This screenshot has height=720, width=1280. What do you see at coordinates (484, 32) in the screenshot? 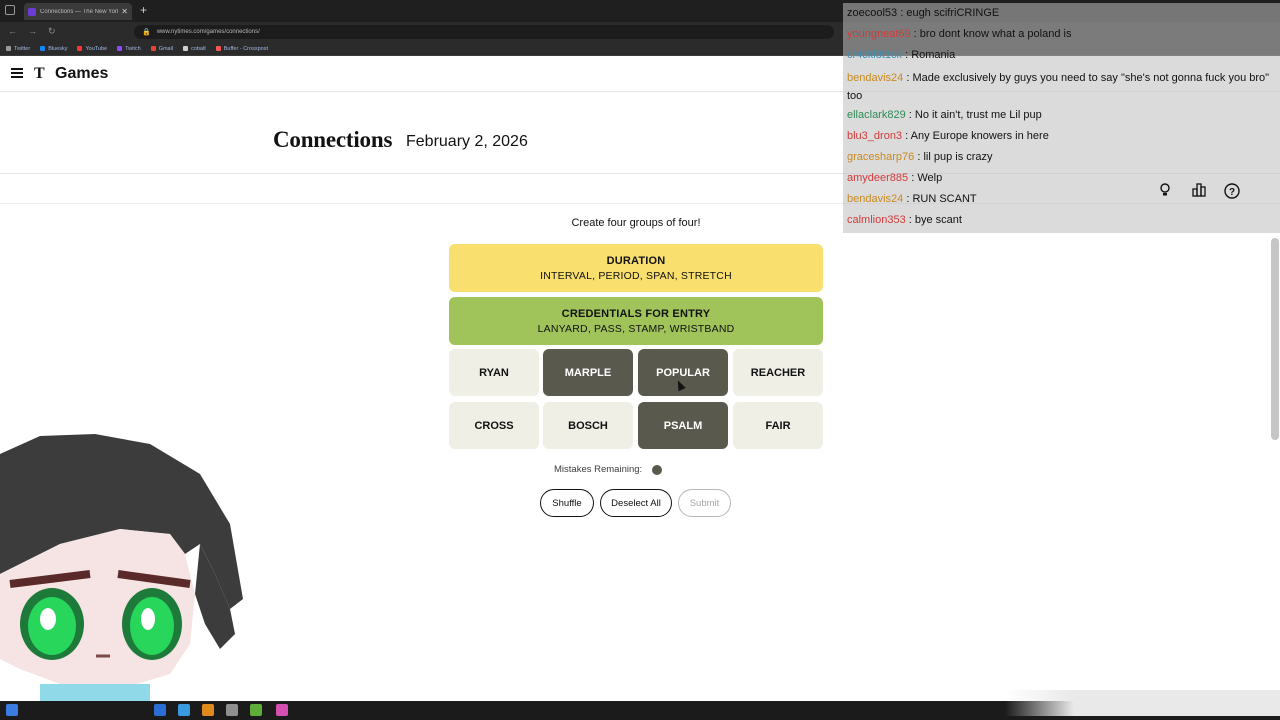
I see `address-bar: 🔒 www.nytimes.com/games/connections/` at bounding box center [484, 32].